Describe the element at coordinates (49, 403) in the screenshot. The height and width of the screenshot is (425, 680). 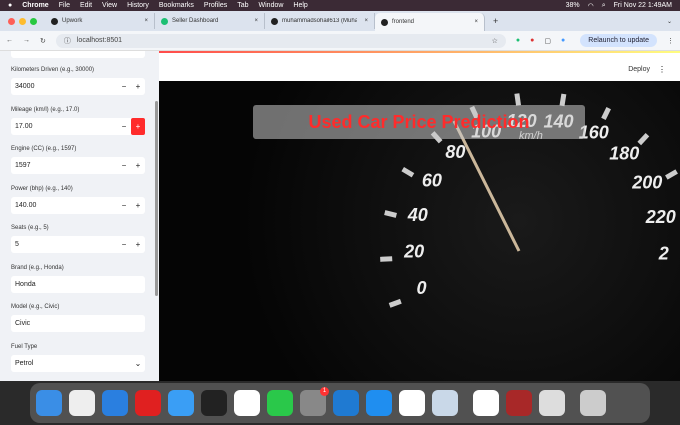
I see `finder-icon` at that location.